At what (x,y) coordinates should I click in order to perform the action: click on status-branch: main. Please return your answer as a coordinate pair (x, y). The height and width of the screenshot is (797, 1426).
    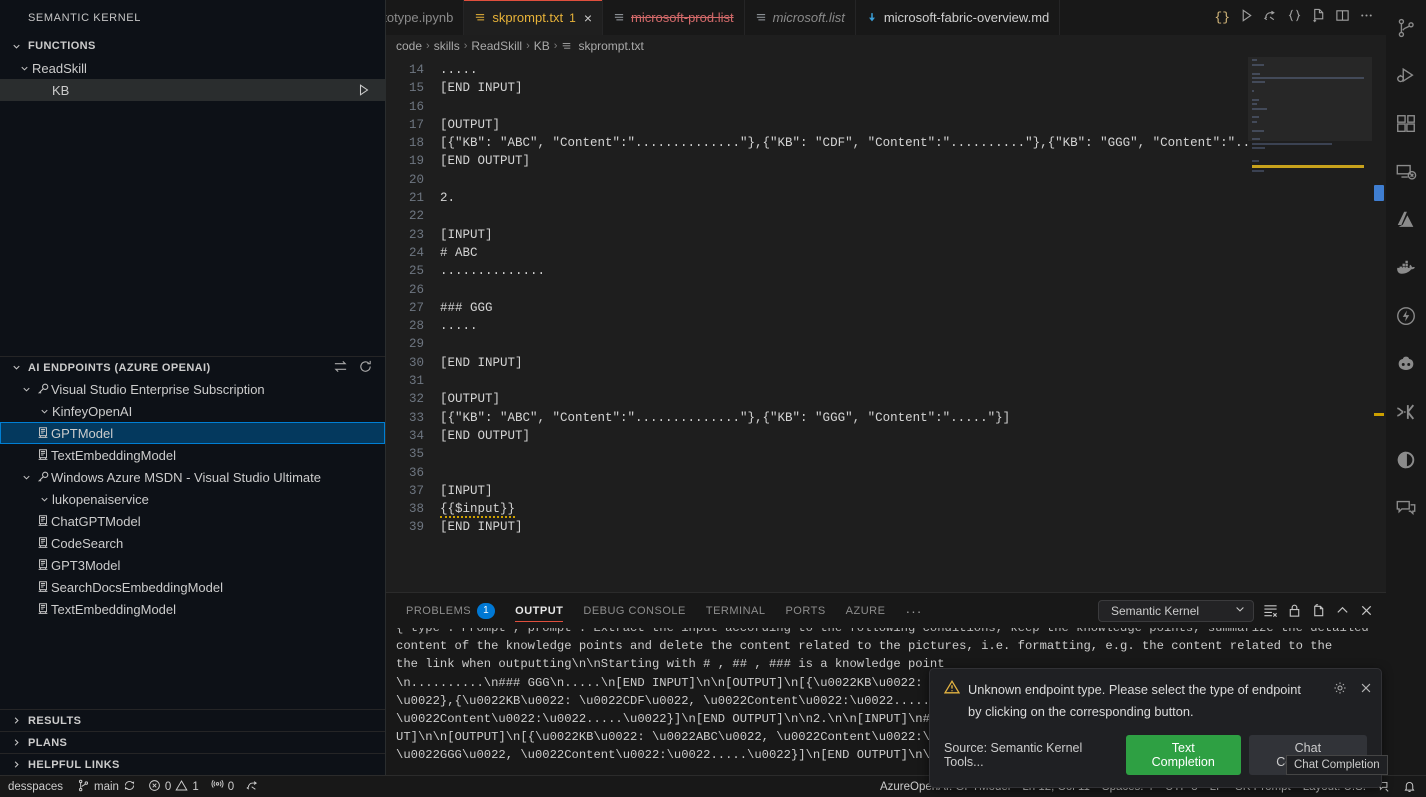
    Looking at the image, I should click on (106, 786).